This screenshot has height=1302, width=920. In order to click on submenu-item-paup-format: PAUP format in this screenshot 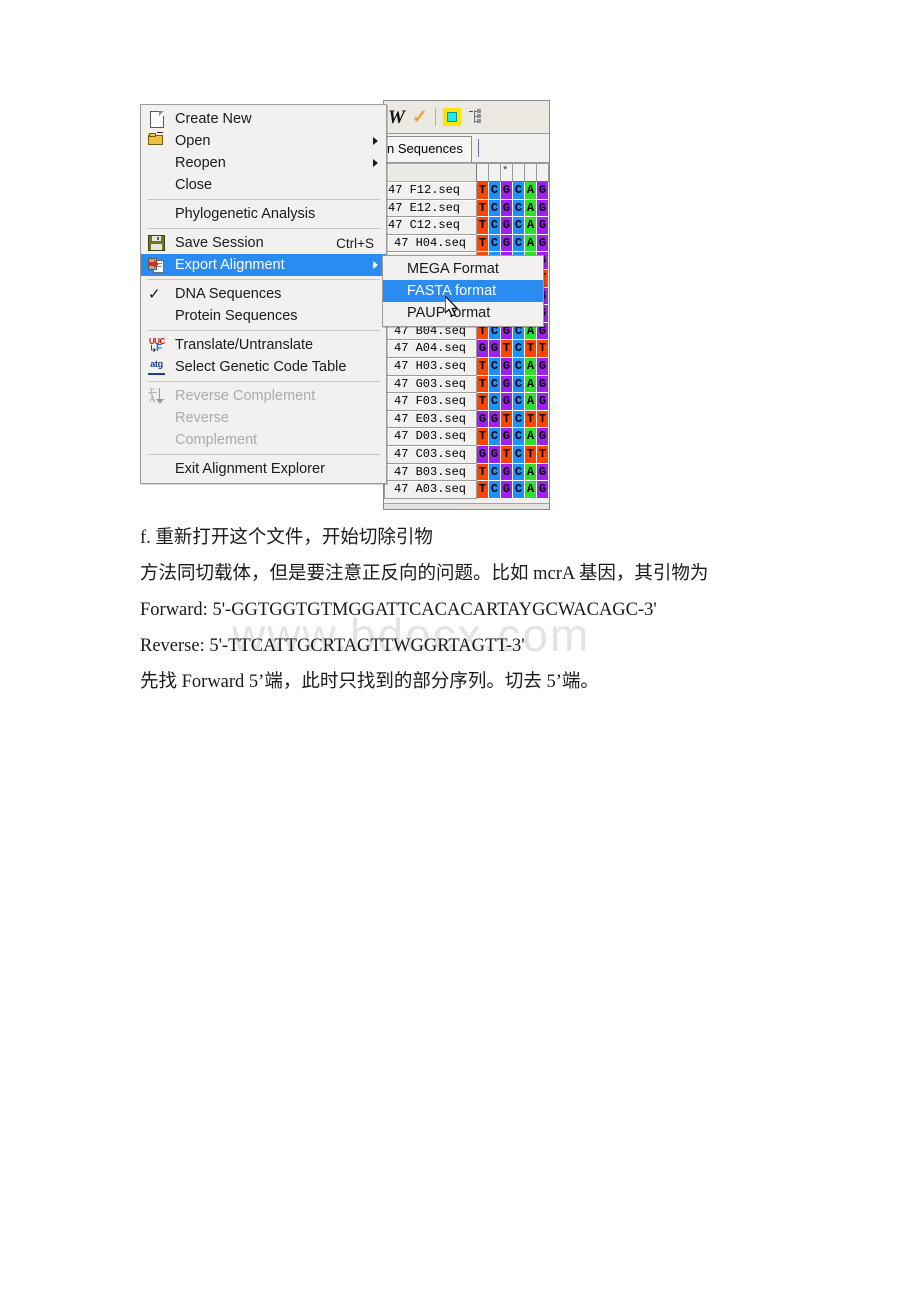, I will do `click(463, 313)`.